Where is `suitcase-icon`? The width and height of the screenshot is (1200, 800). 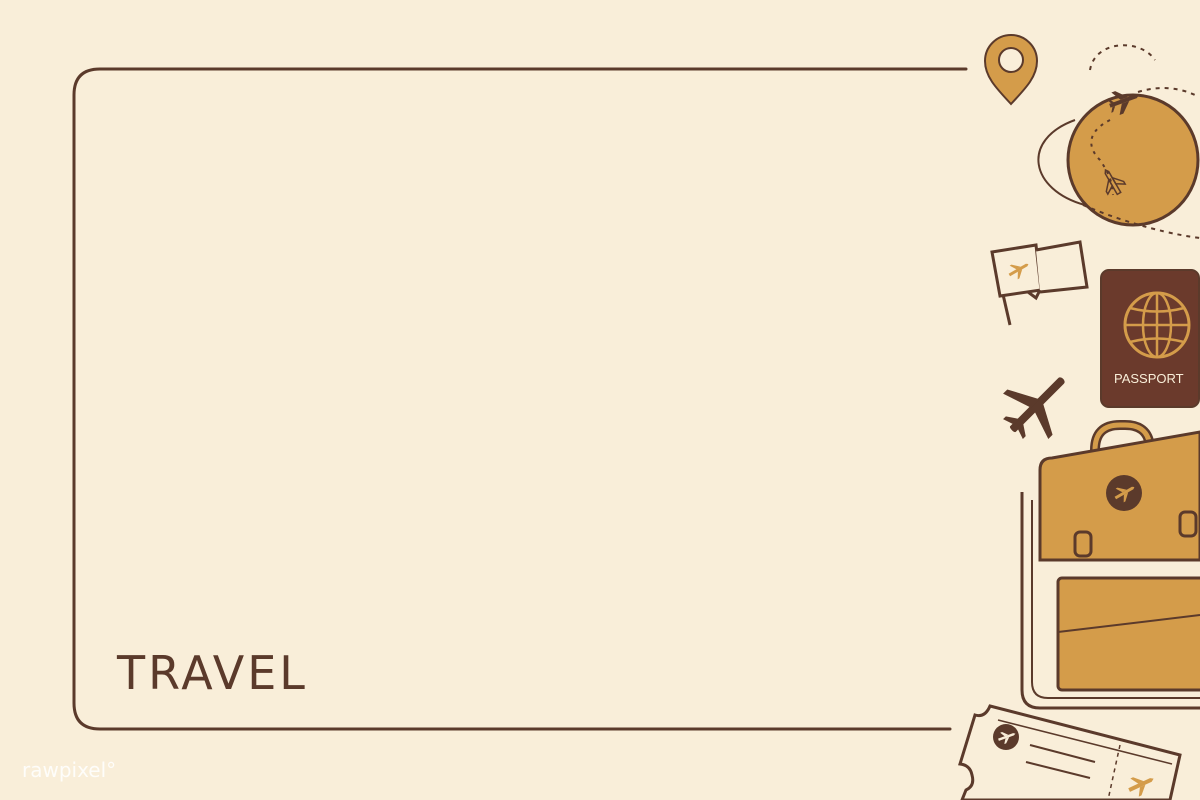
suitcase-icon is located at coordinates (1110, 565).